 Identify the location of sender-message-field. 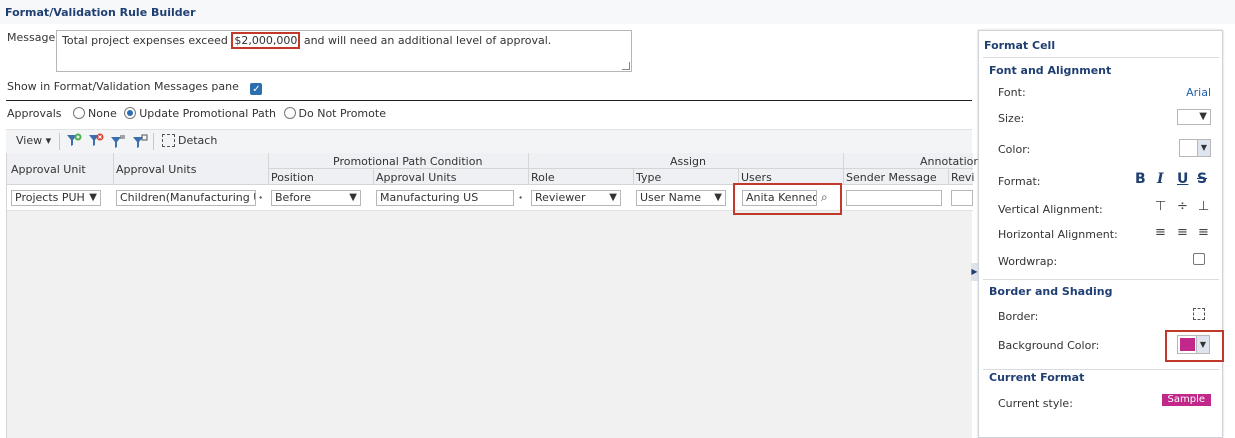
(894, 198).